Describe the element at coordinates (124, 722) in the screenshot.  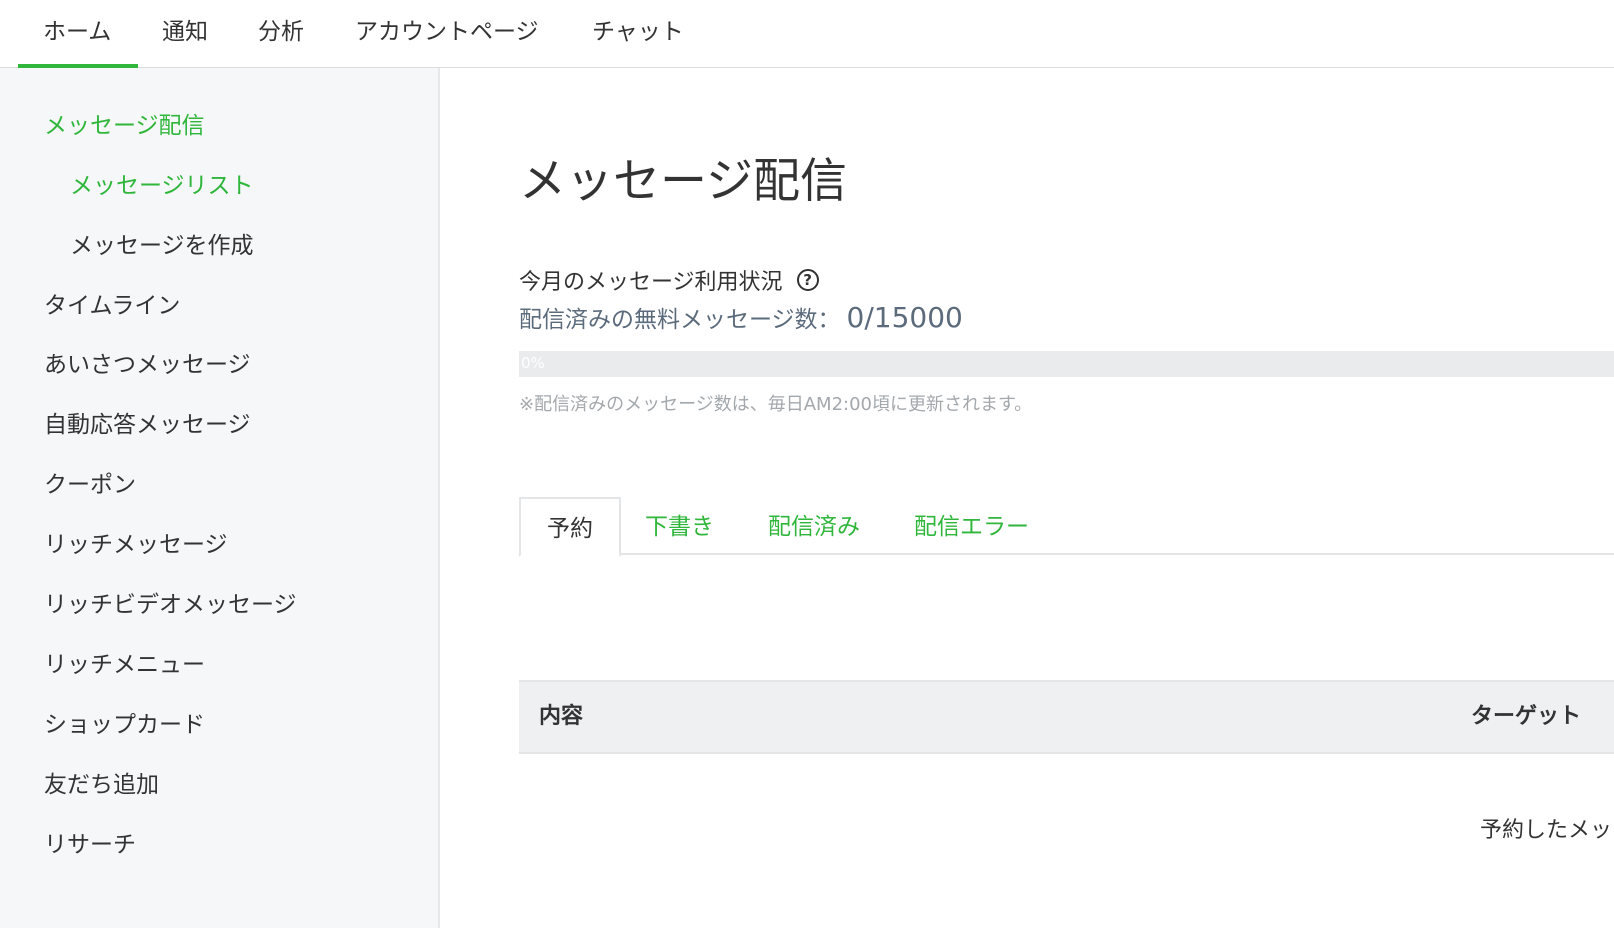
I see `sidebar-item-shop-card: ショップカード` at that location.